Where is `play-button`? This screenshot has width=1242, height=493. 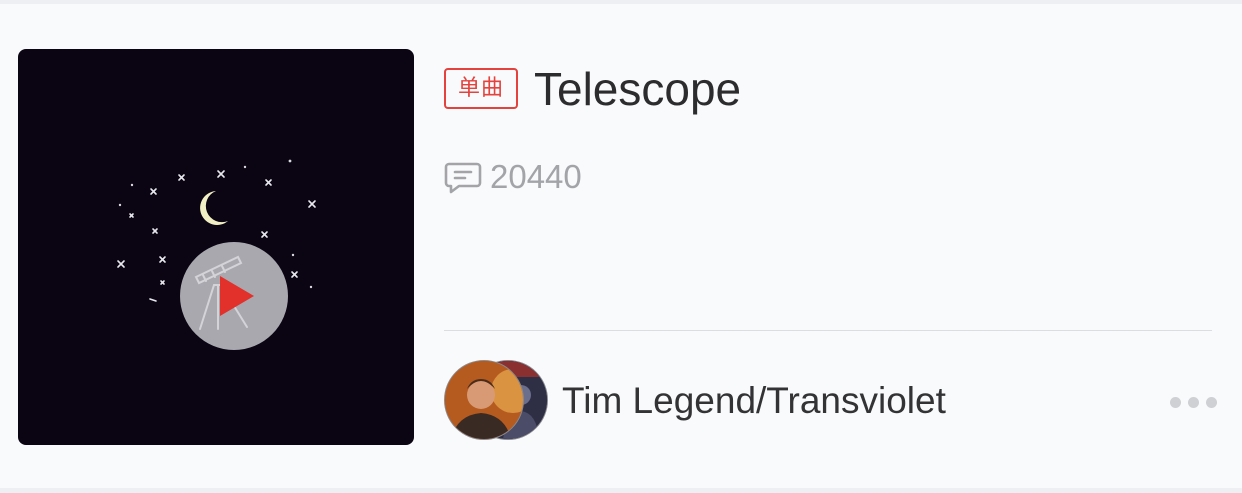
play-button is located at coordinates (234, 296).